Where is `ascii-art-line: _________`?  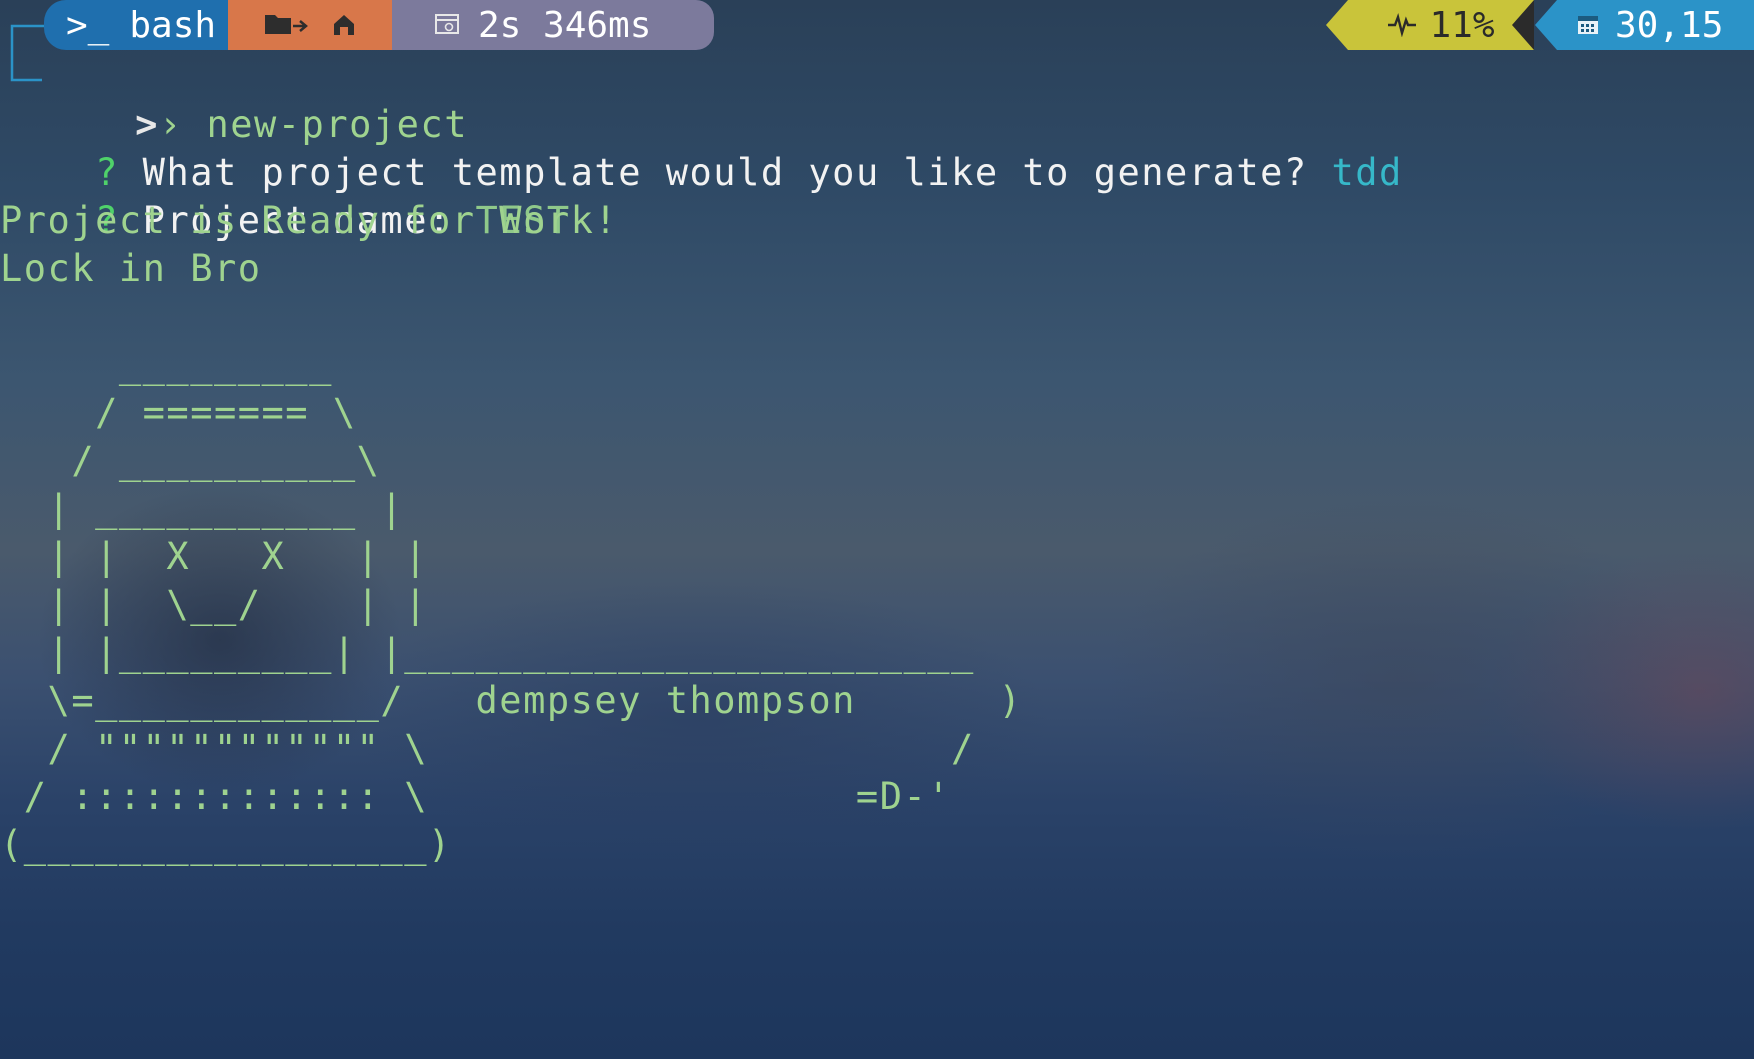
ascii-art-line: _________ is located at coordinates (166, 364).